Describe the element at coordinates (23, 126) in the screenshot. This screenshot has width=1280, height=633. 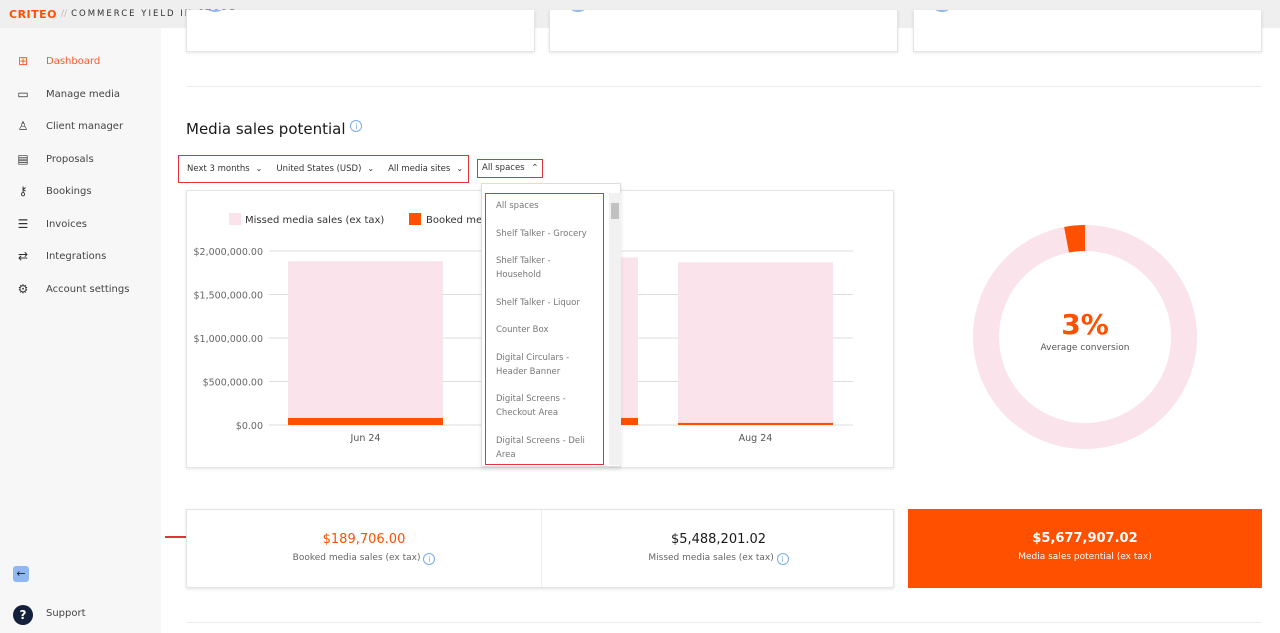
I see `user-icon: ♙` at that location.